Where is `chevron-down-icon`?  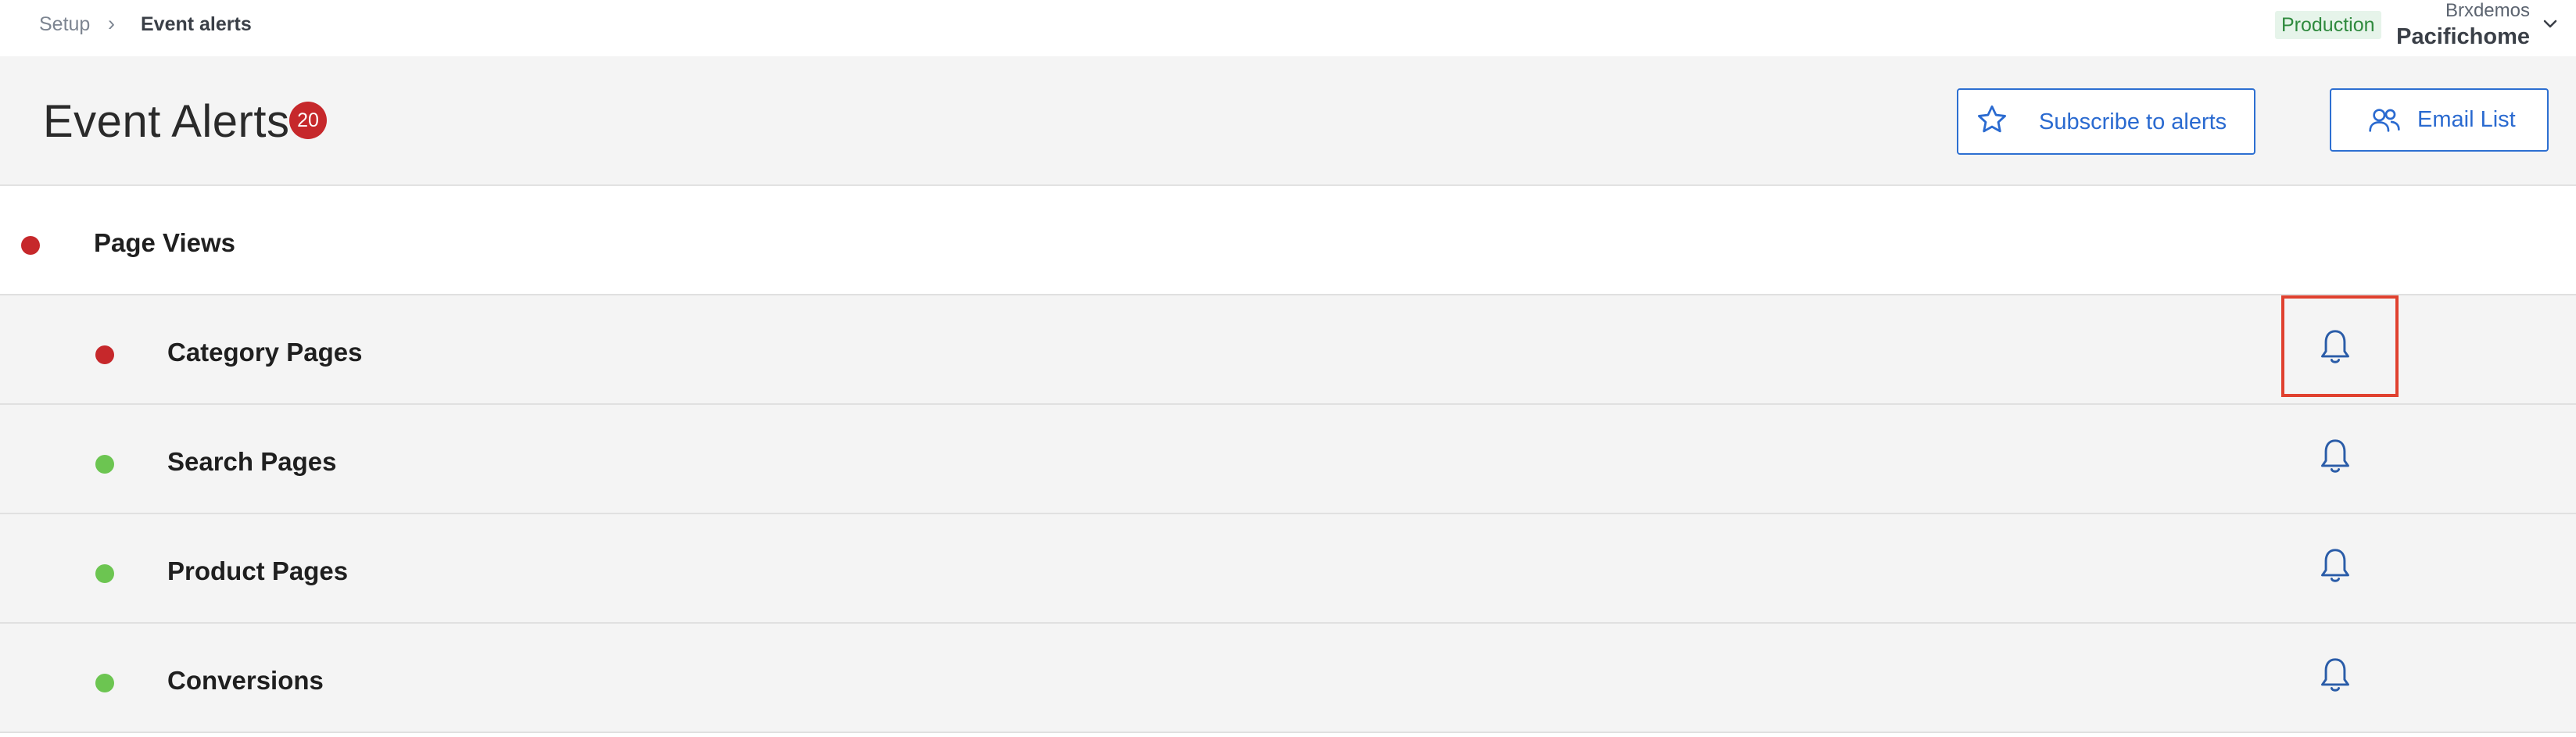
chevron-down-icon is located at coordinates (2550, 23).